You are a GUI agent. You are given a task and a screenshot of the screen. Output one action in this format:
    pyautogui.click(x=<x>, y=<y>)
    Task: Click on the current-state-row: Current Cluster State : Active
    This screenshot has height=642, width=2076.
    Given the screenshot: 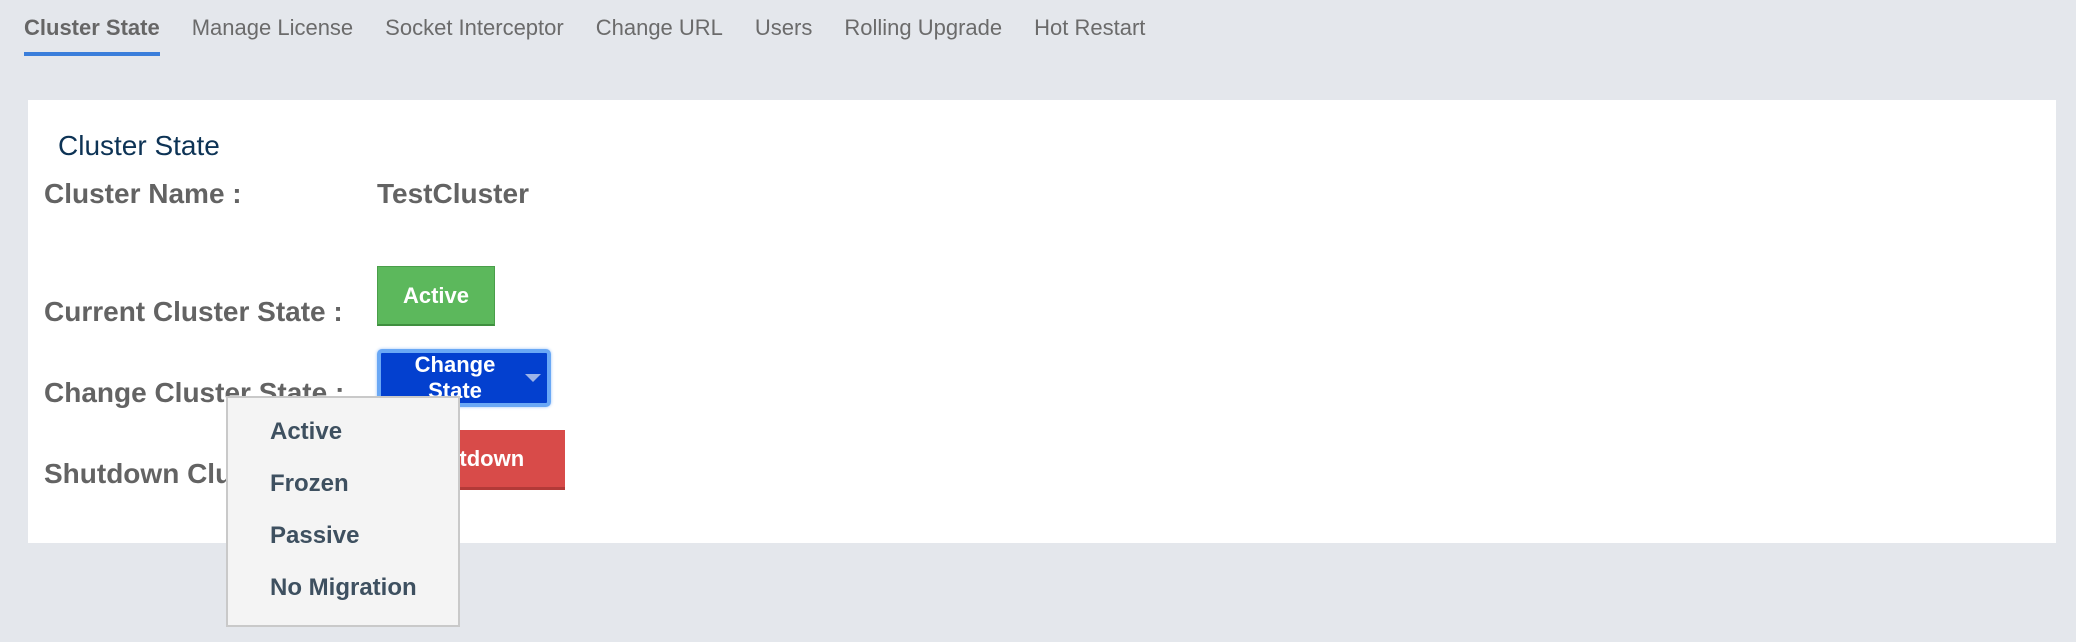 What is the action you would take?
    pyautogui.click(x=269, y=300)
    